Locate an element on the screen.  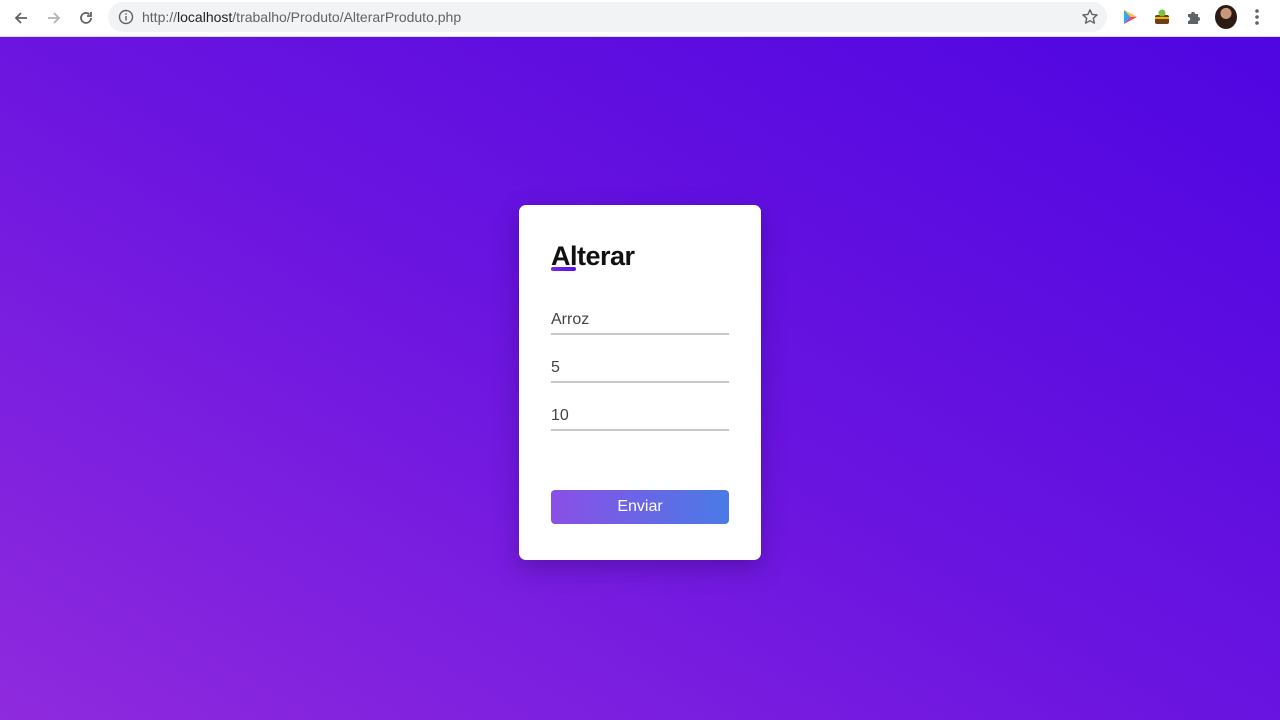
url-path: /trabalho/Produto/AlterarProduto.php is located at coordinates (347, 17).